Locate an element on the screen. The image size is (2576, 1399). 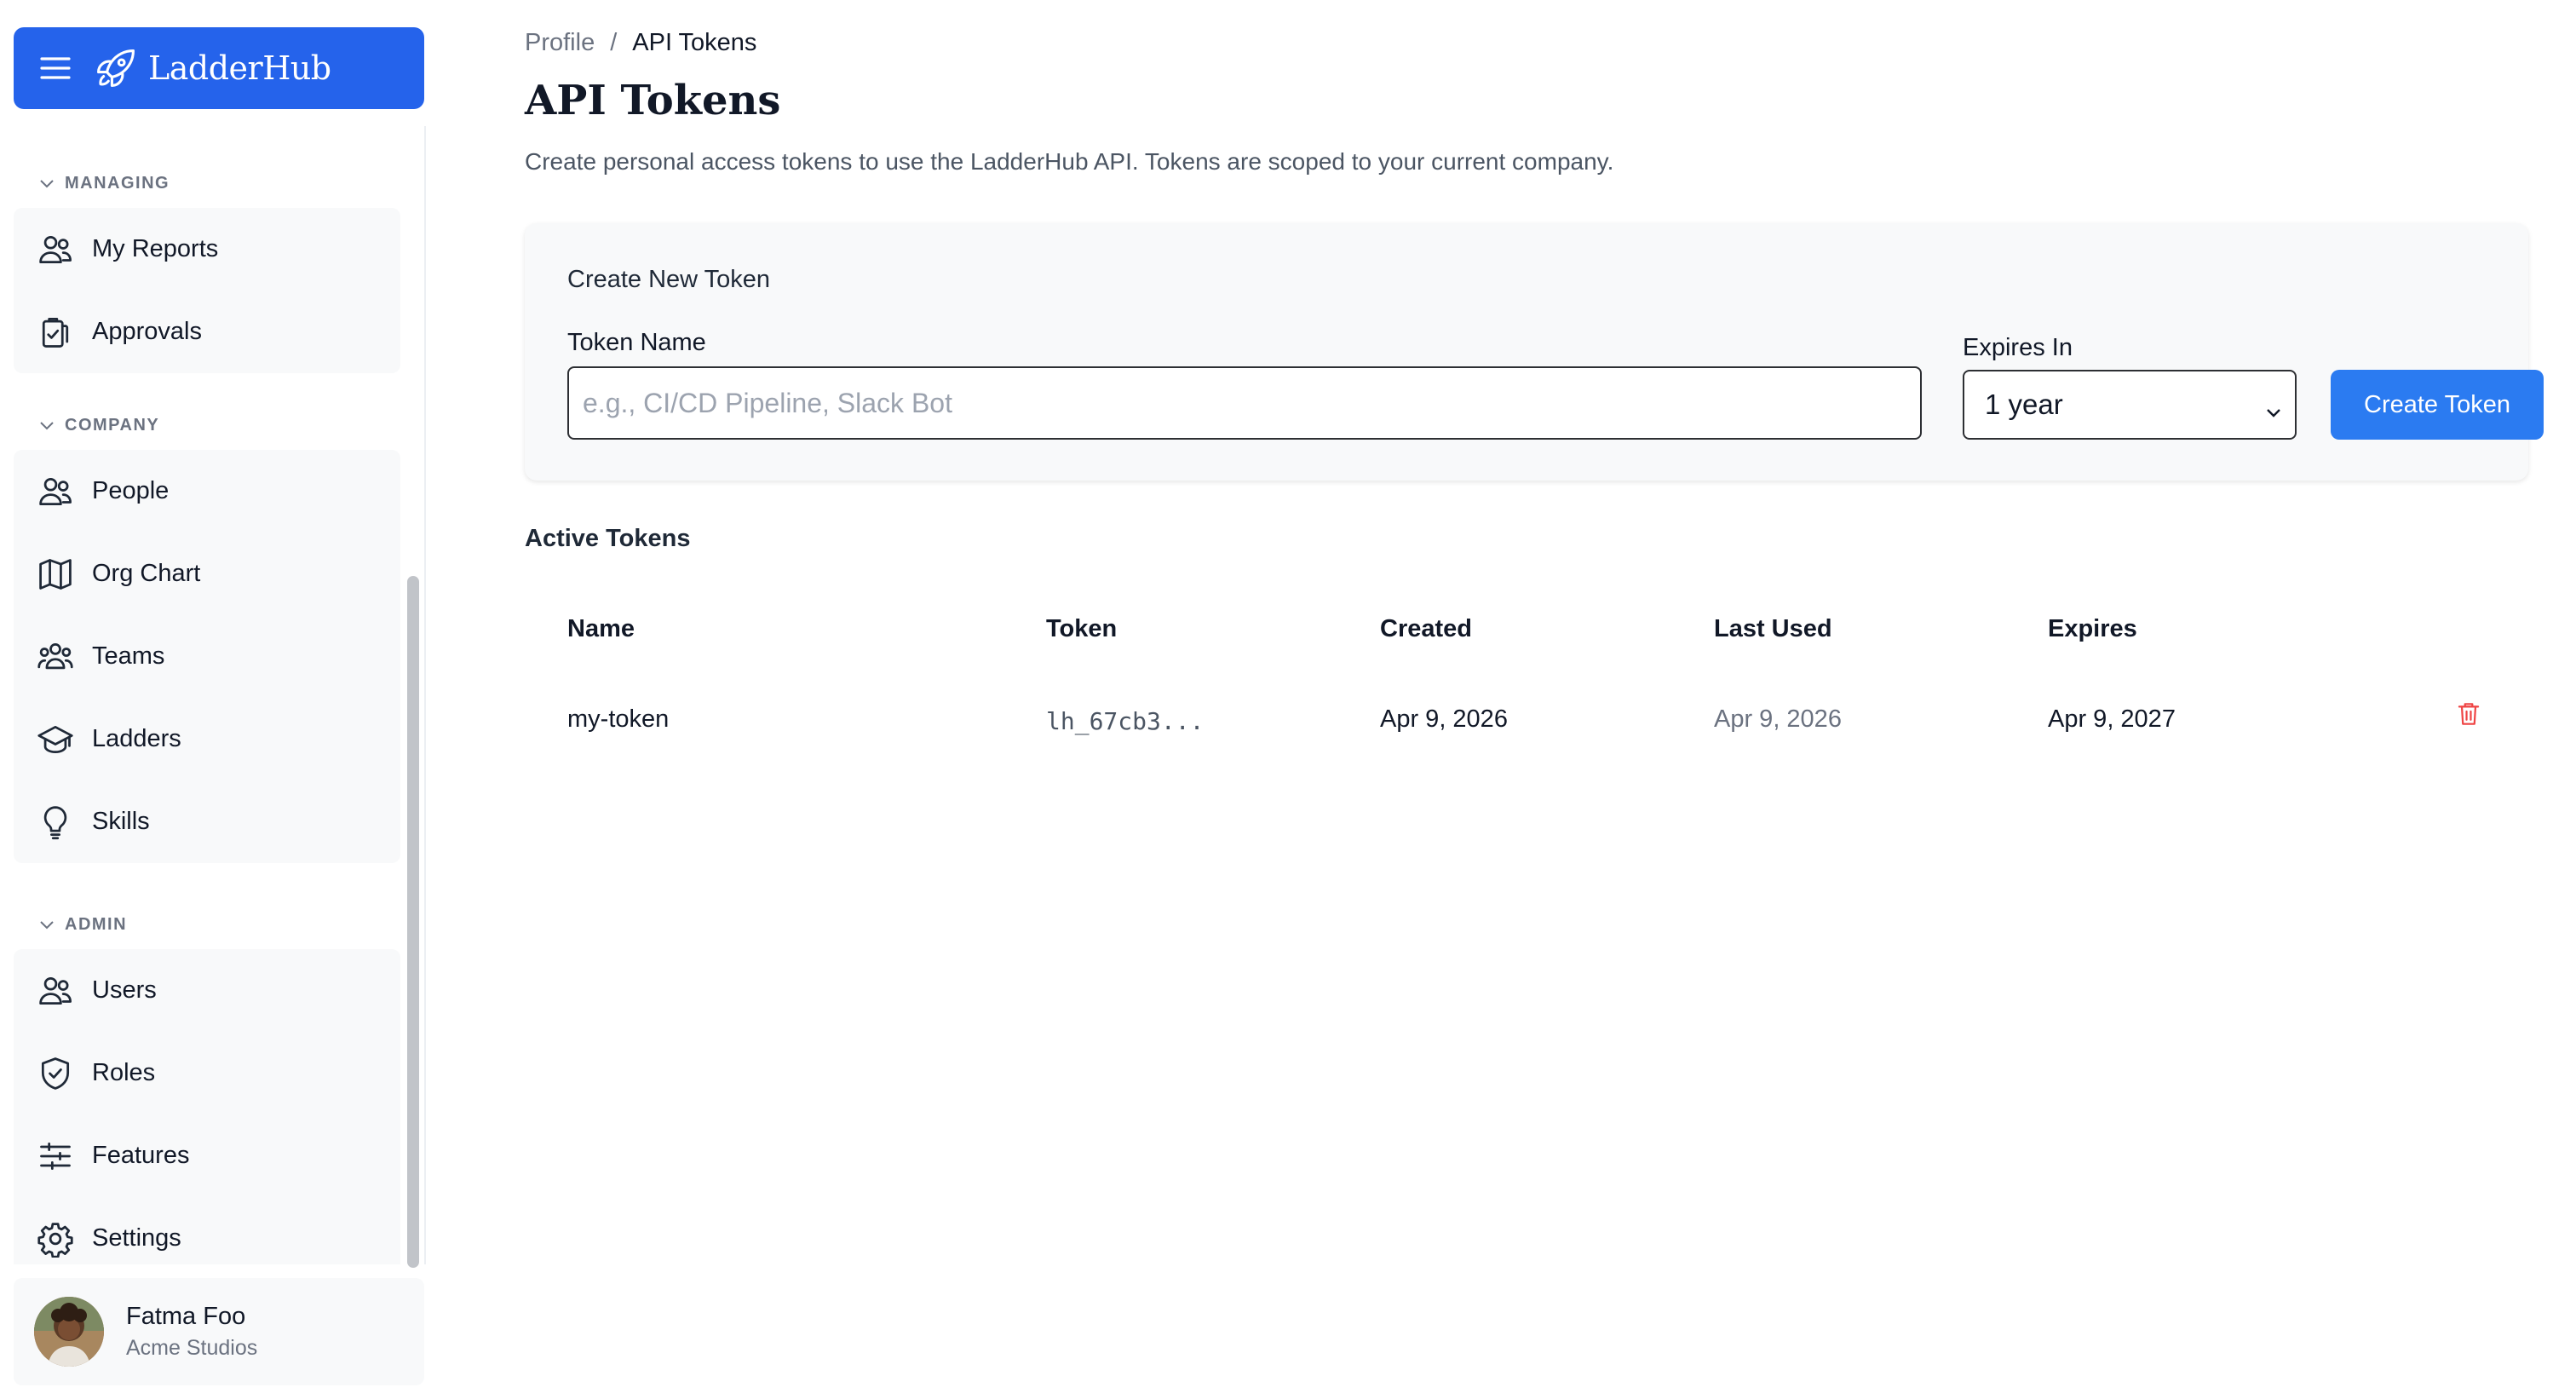
sidebar-item-label: Skills is located at coordinates (121, 821).